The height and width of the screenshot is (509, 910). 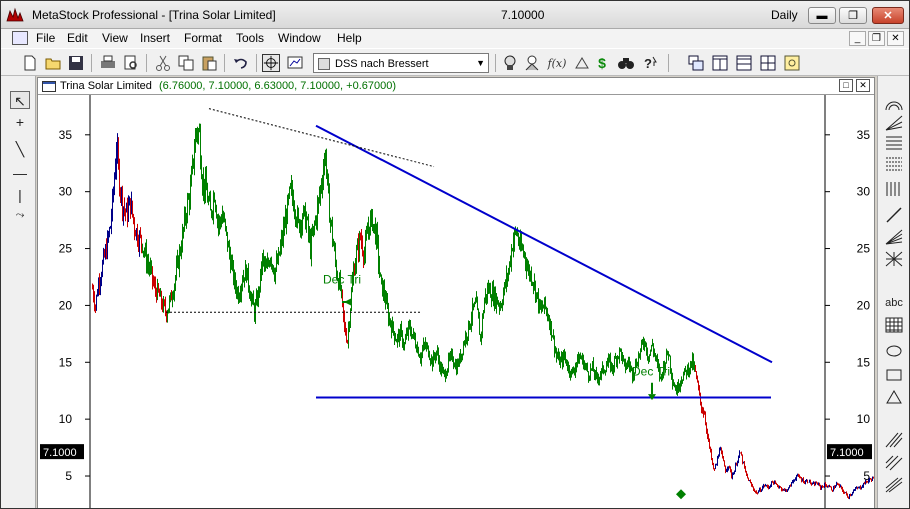 I want to click on cut-icon, so click(x=163, y=63).